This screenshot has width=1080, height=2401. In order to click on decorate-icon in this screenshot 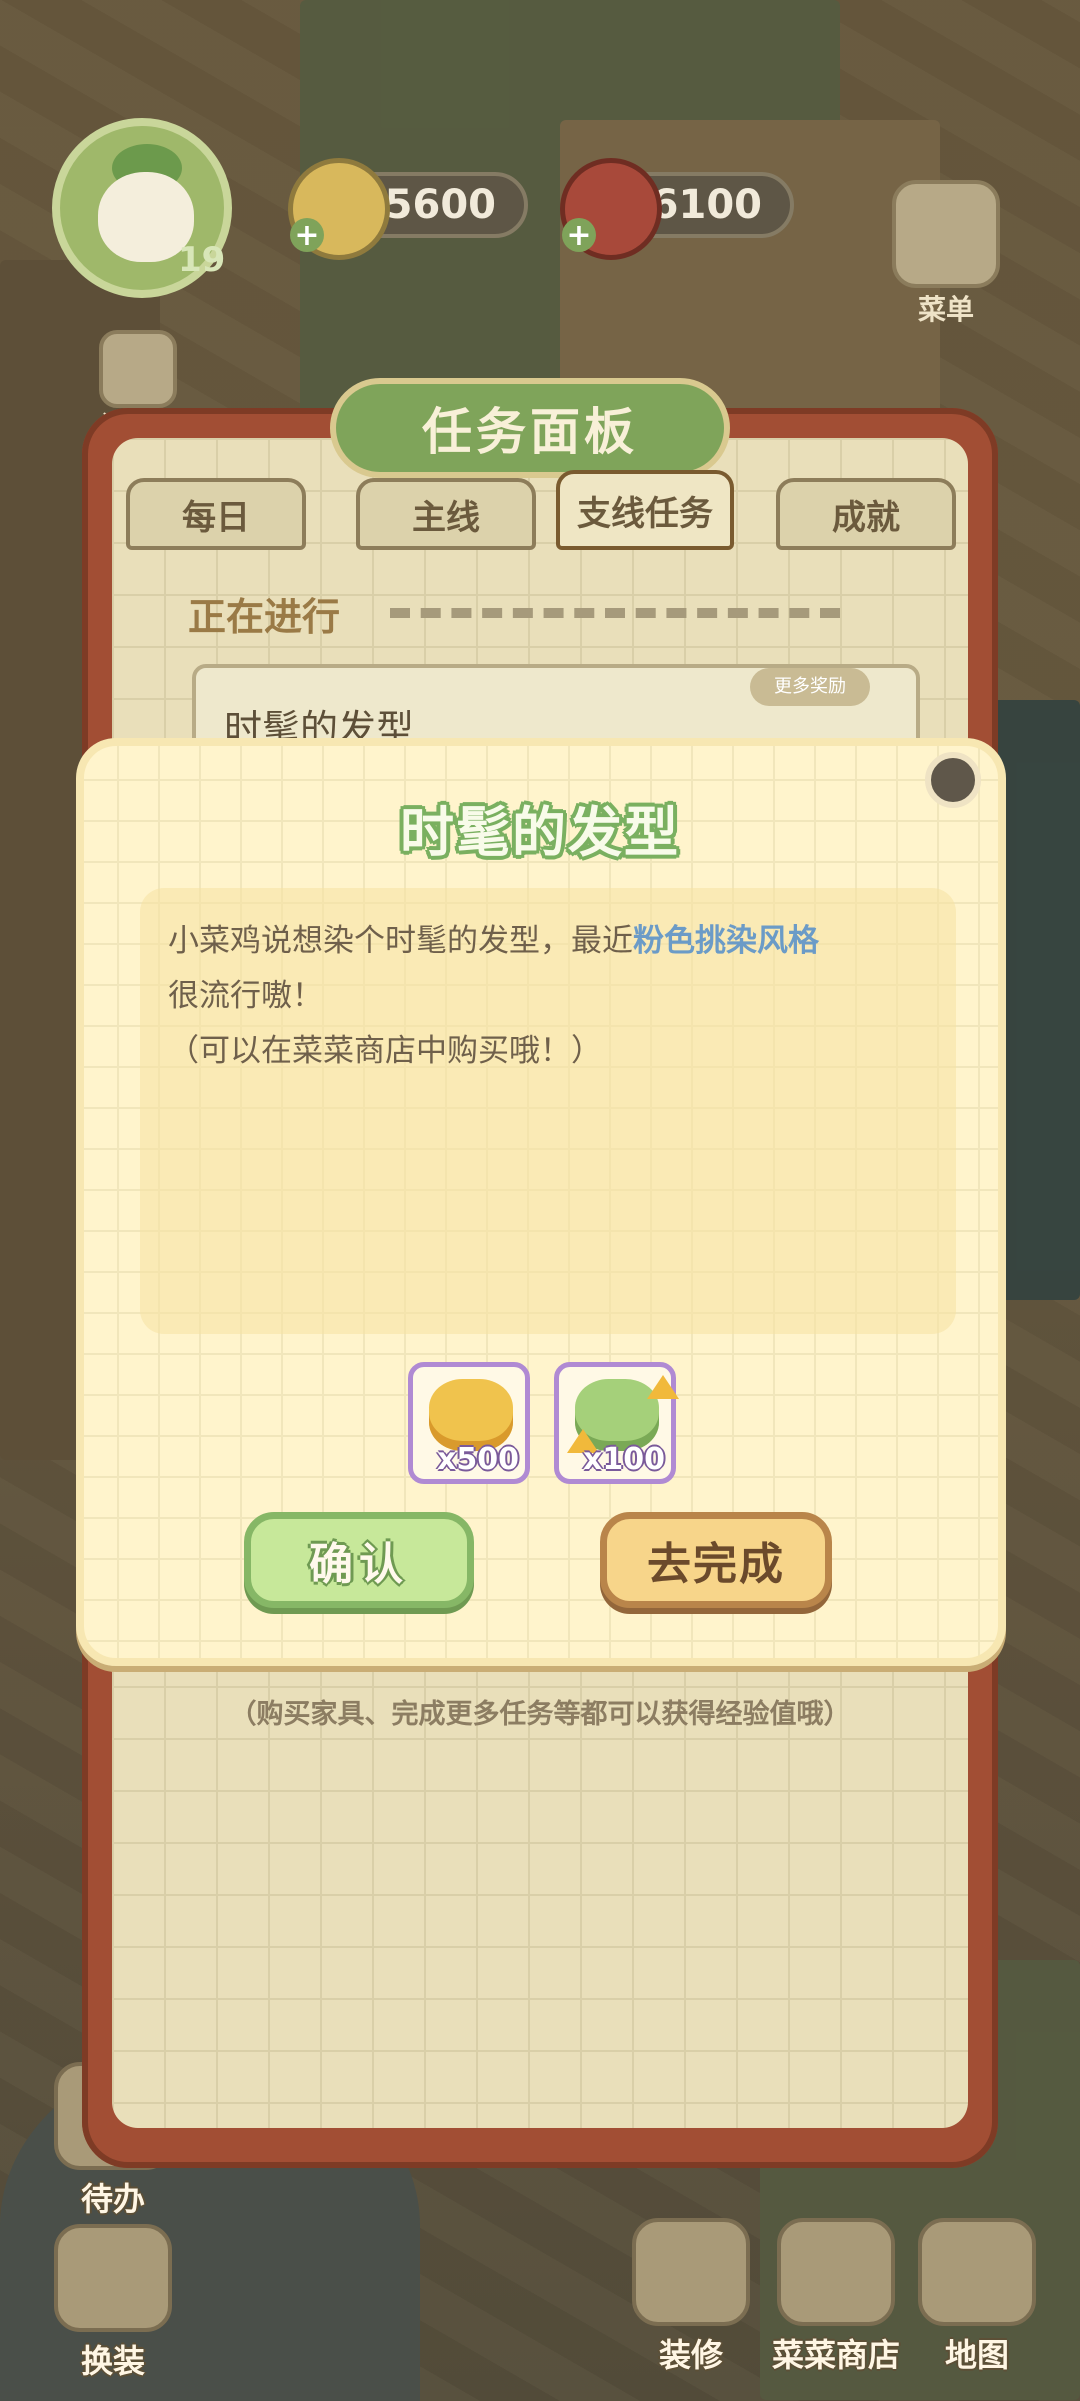, I will do `click(691, 2272)`.